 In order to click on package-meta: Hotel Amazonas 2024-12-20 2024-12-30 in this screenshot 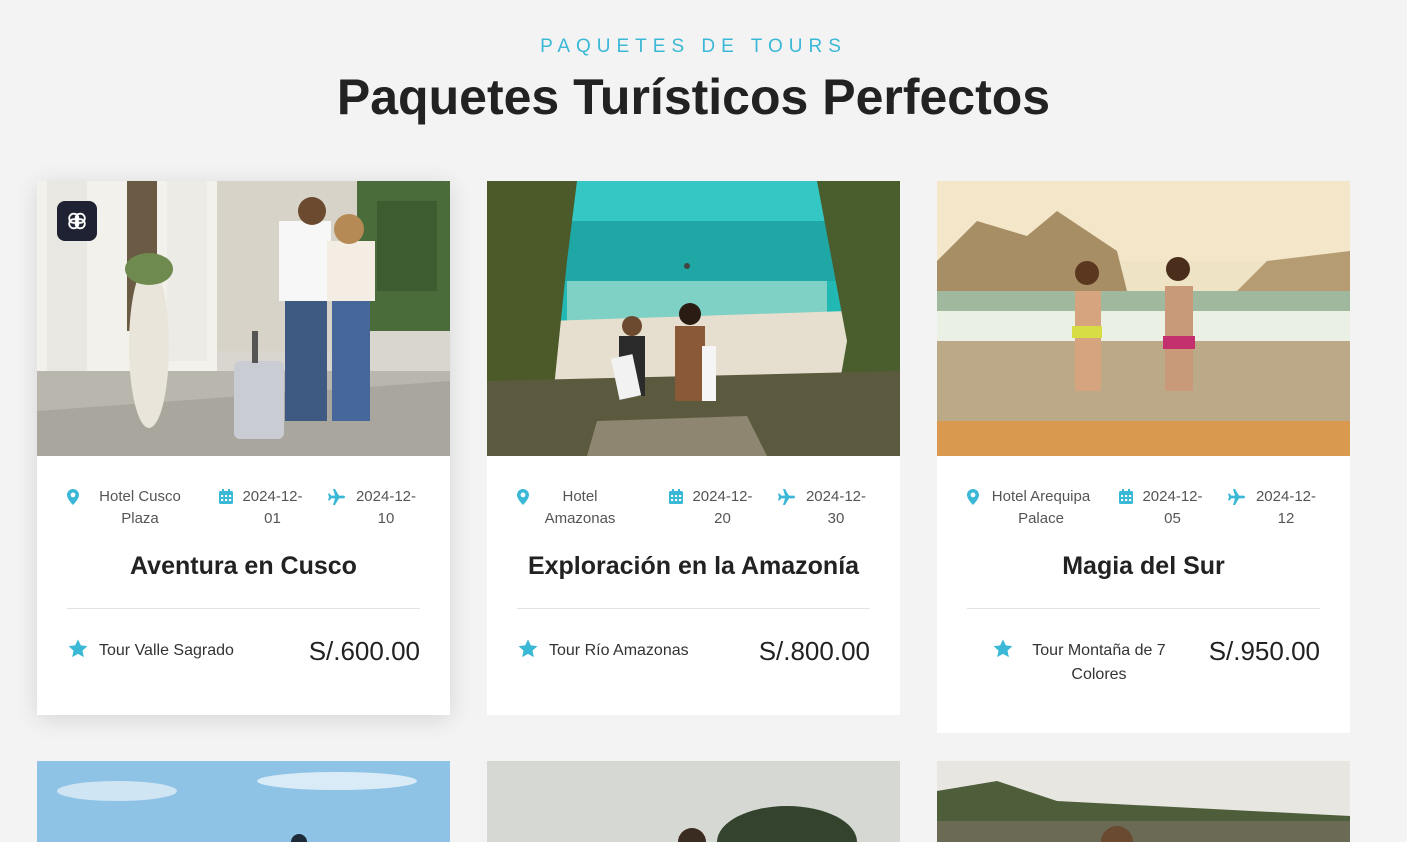, I will do `click(693, 497)`.